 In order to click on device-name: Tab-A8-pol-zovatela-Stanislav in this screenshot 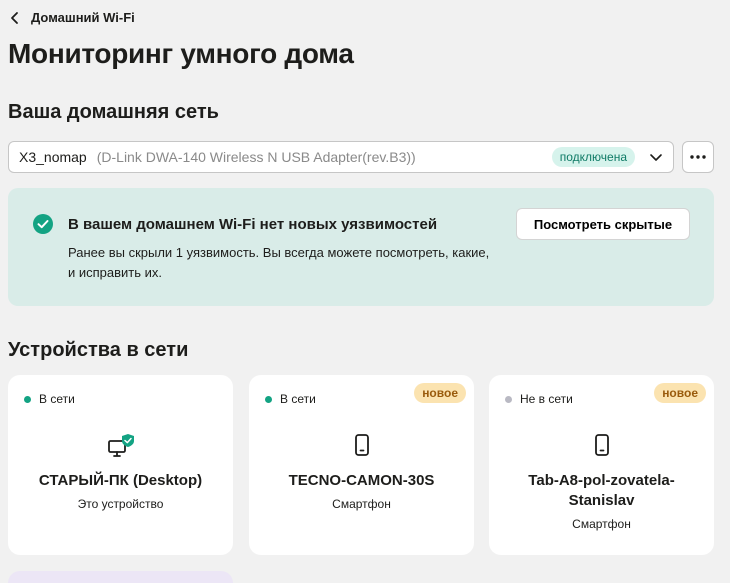, I will do `click(601, 490)`.